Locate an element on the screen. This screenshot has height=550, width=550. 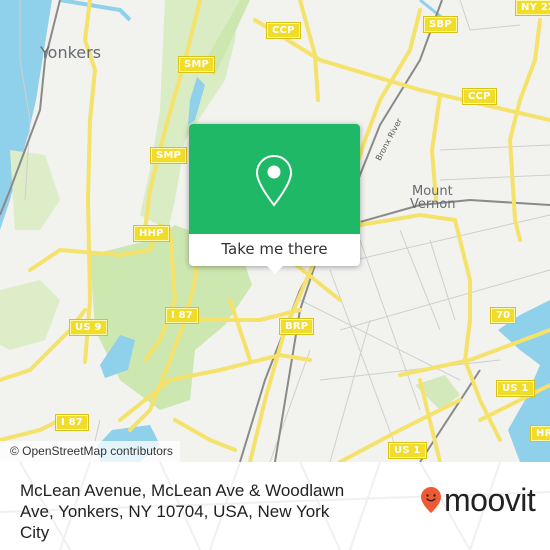
take-me-there-button: Take me there is located at coordinates (274, 250).